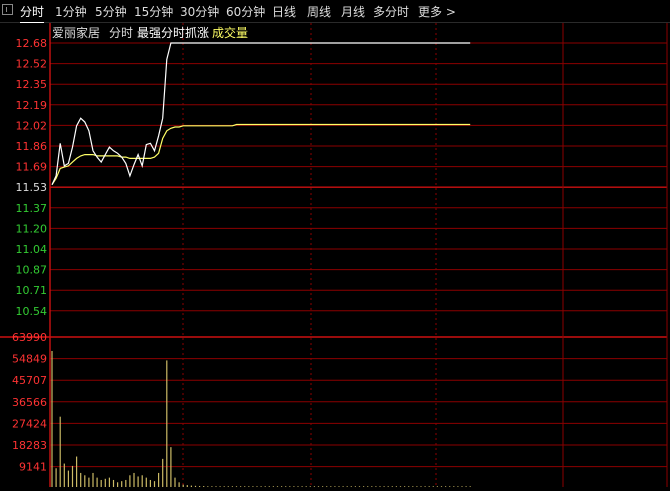  I want to click on indicator-name: 最强分时抓涨, so click(173, 32).